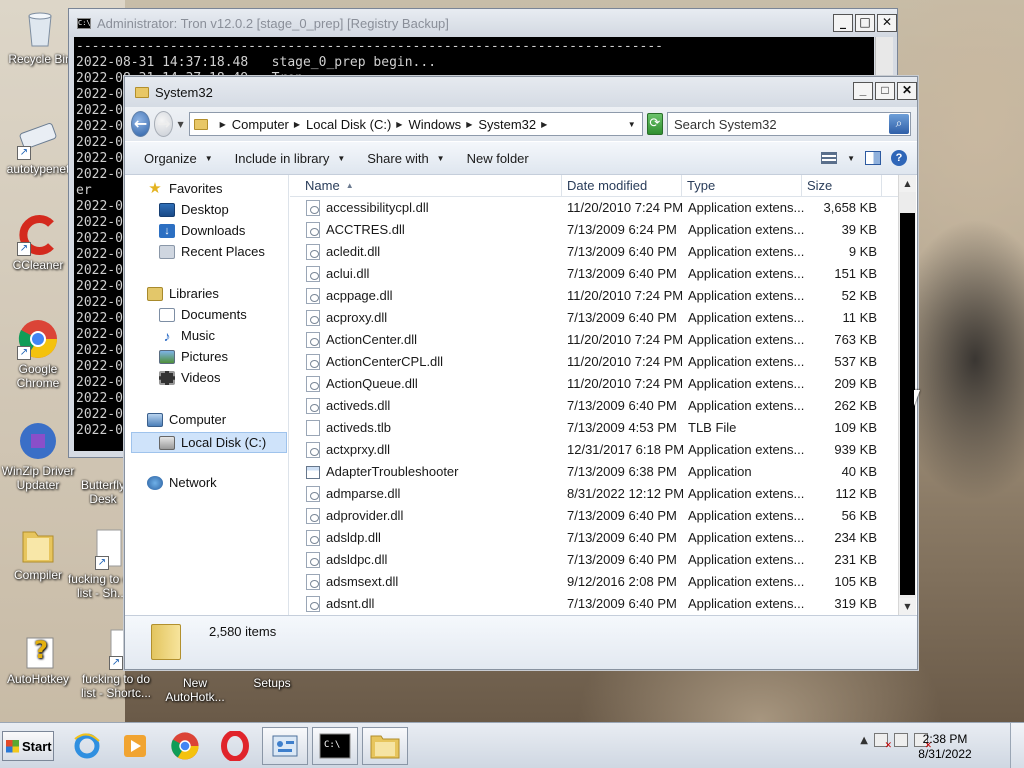 The height and width of the screenshot is (768, 1024). I want to click on desktop-icon-autotypenet: ↗ autotypenet, so click(39, 147).